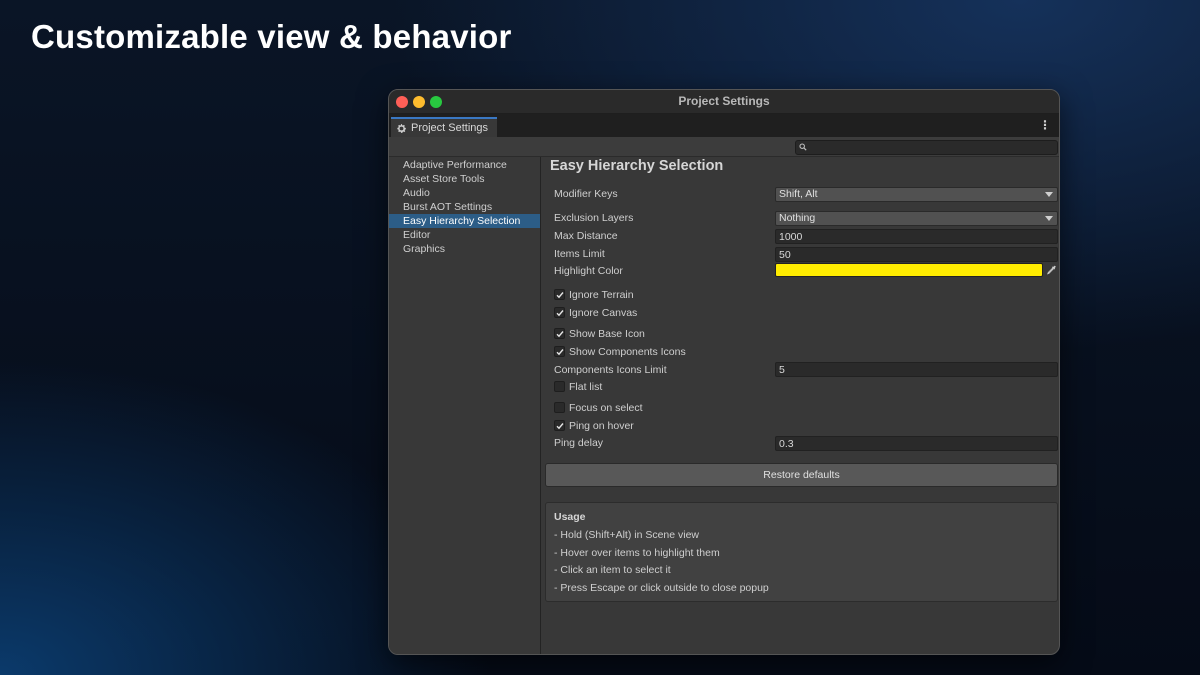  I want to click on sidebar-item-easy-hierarchy-selection: Easy Hierarchy Selection, so click(464, 221).